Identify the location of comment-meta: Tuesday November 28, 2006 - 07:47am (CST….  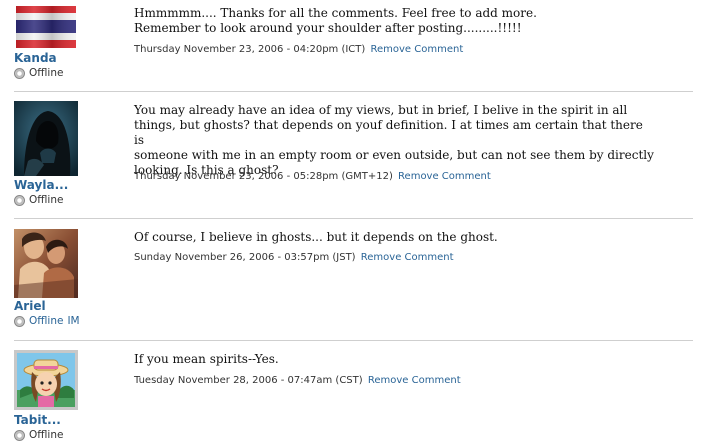
(297, 380).